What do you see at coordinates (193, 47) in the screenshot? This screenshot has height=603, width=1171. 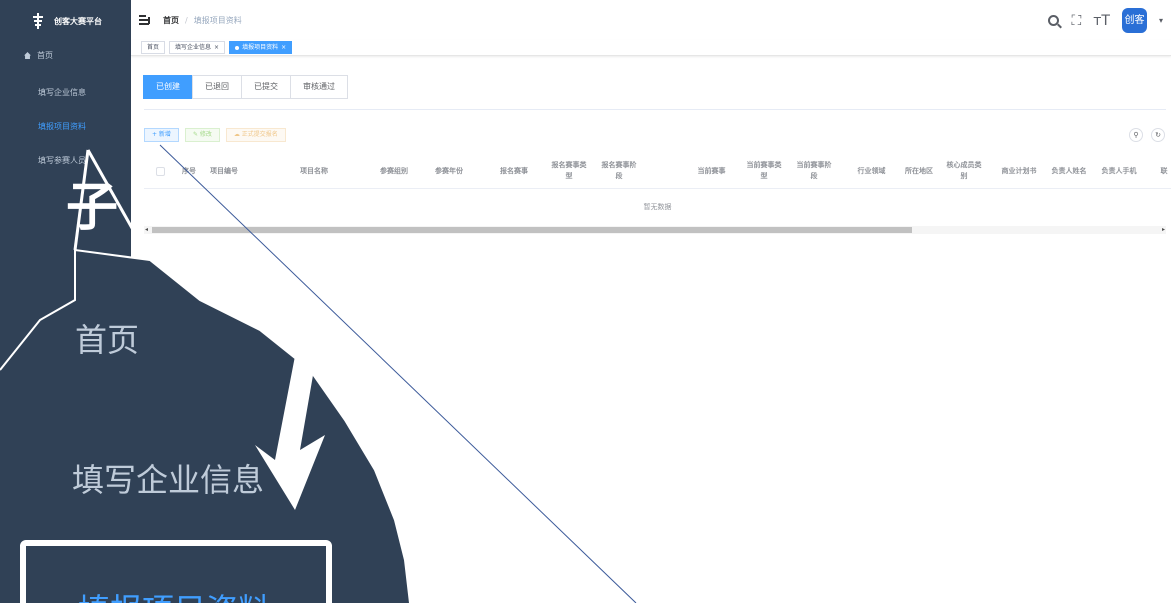 I see `tag-label: 填写企业信息` at bounding box center [193, 47].